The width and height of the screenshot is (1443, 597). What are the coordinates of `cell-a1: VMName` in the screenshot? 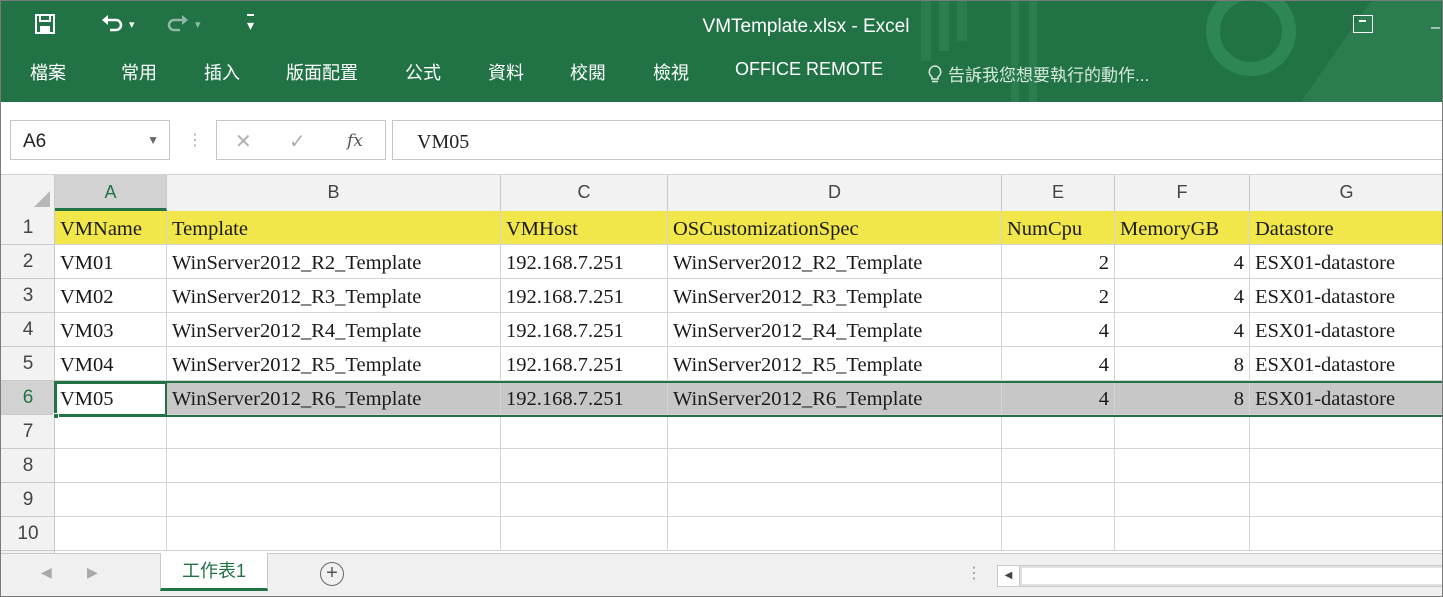 It's located at (111, 228).